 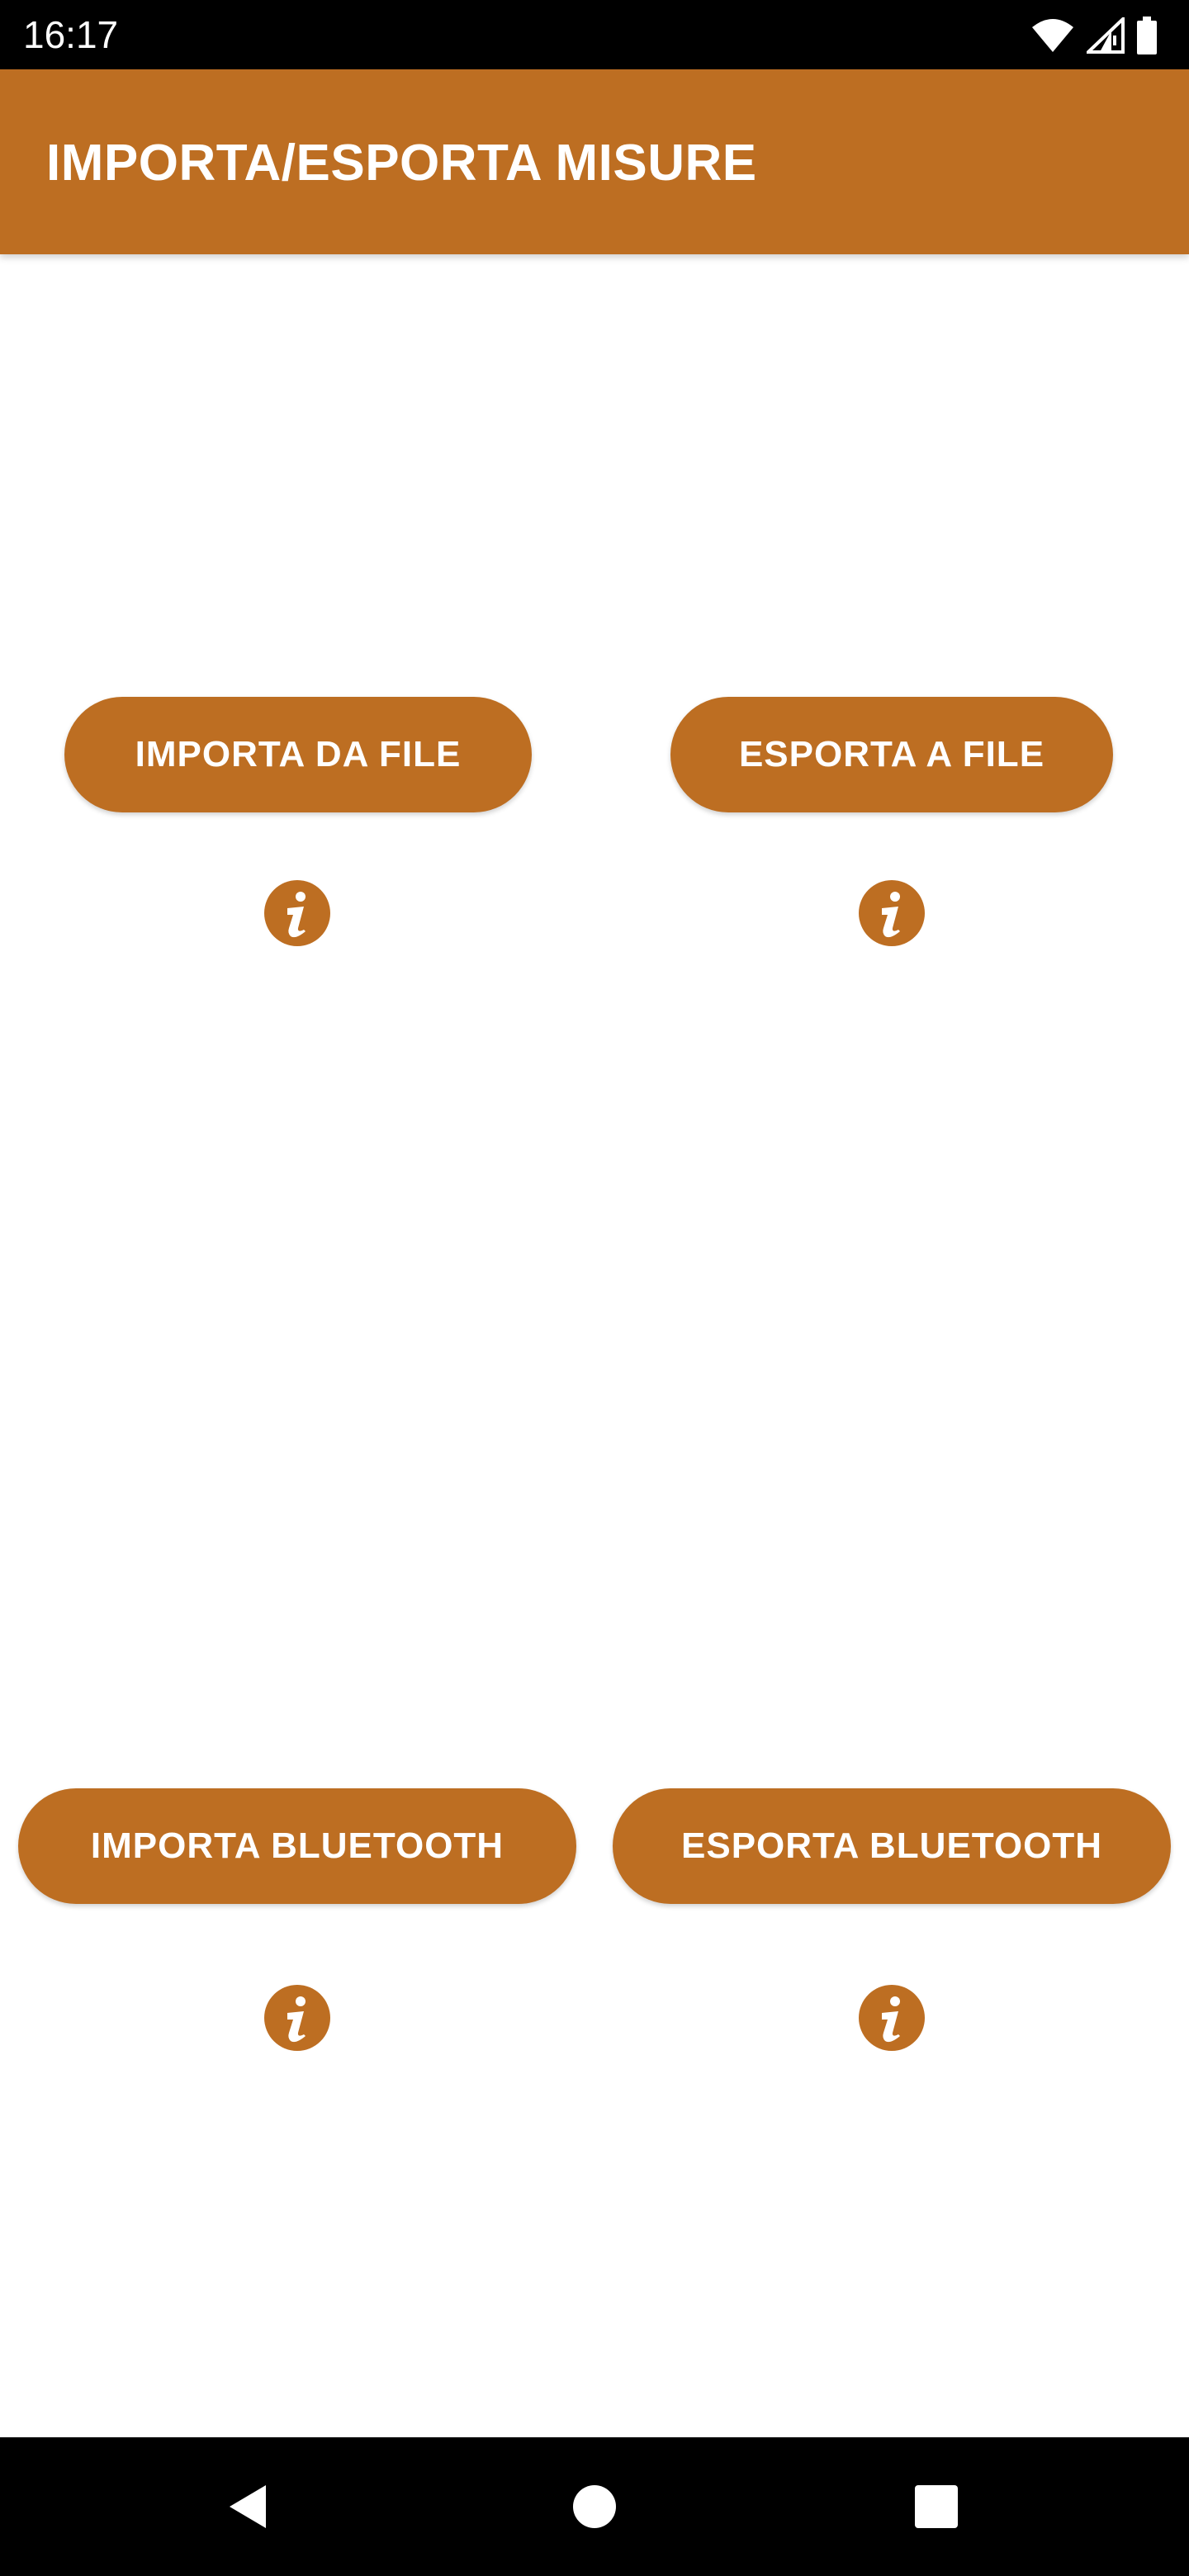 I want to click on recents-button, so click(x=936, y=2506).